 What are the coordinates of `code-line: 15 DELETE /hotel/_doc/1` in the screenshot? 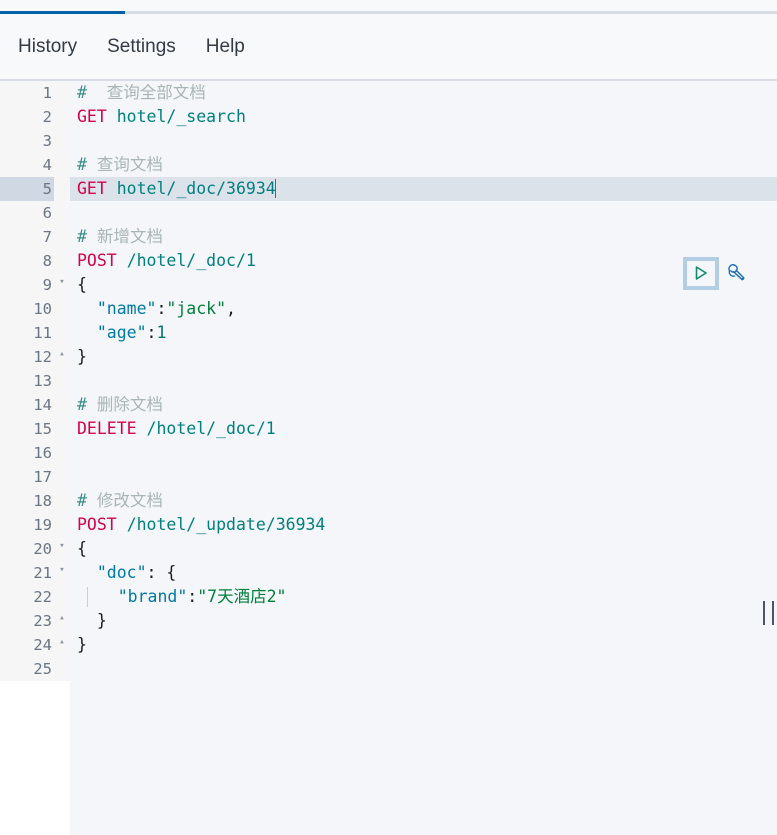 It's located at (388, 429).